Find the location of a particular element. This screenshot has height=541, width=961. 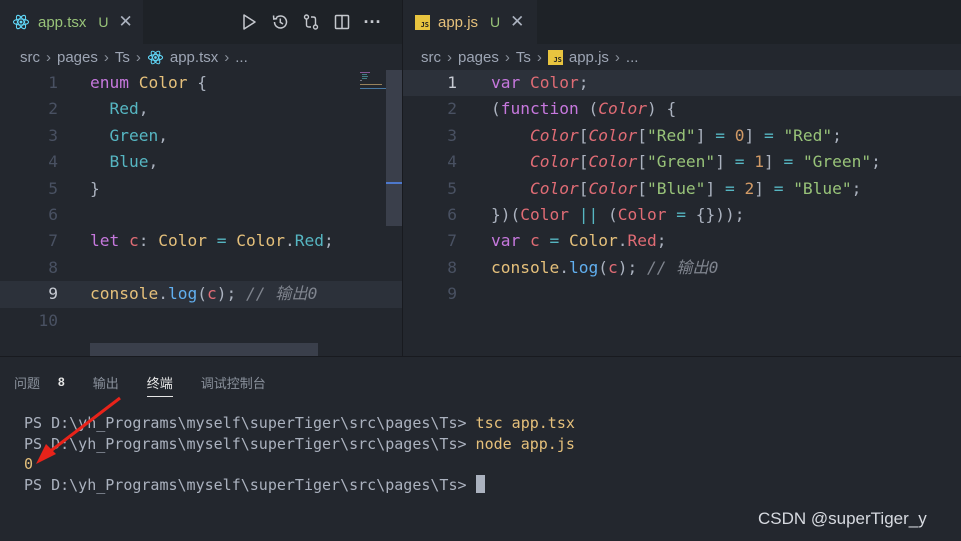

code-line: 4 Color[Color["Green"] = 1] = "Green"; is located at coordinates (682, 162).